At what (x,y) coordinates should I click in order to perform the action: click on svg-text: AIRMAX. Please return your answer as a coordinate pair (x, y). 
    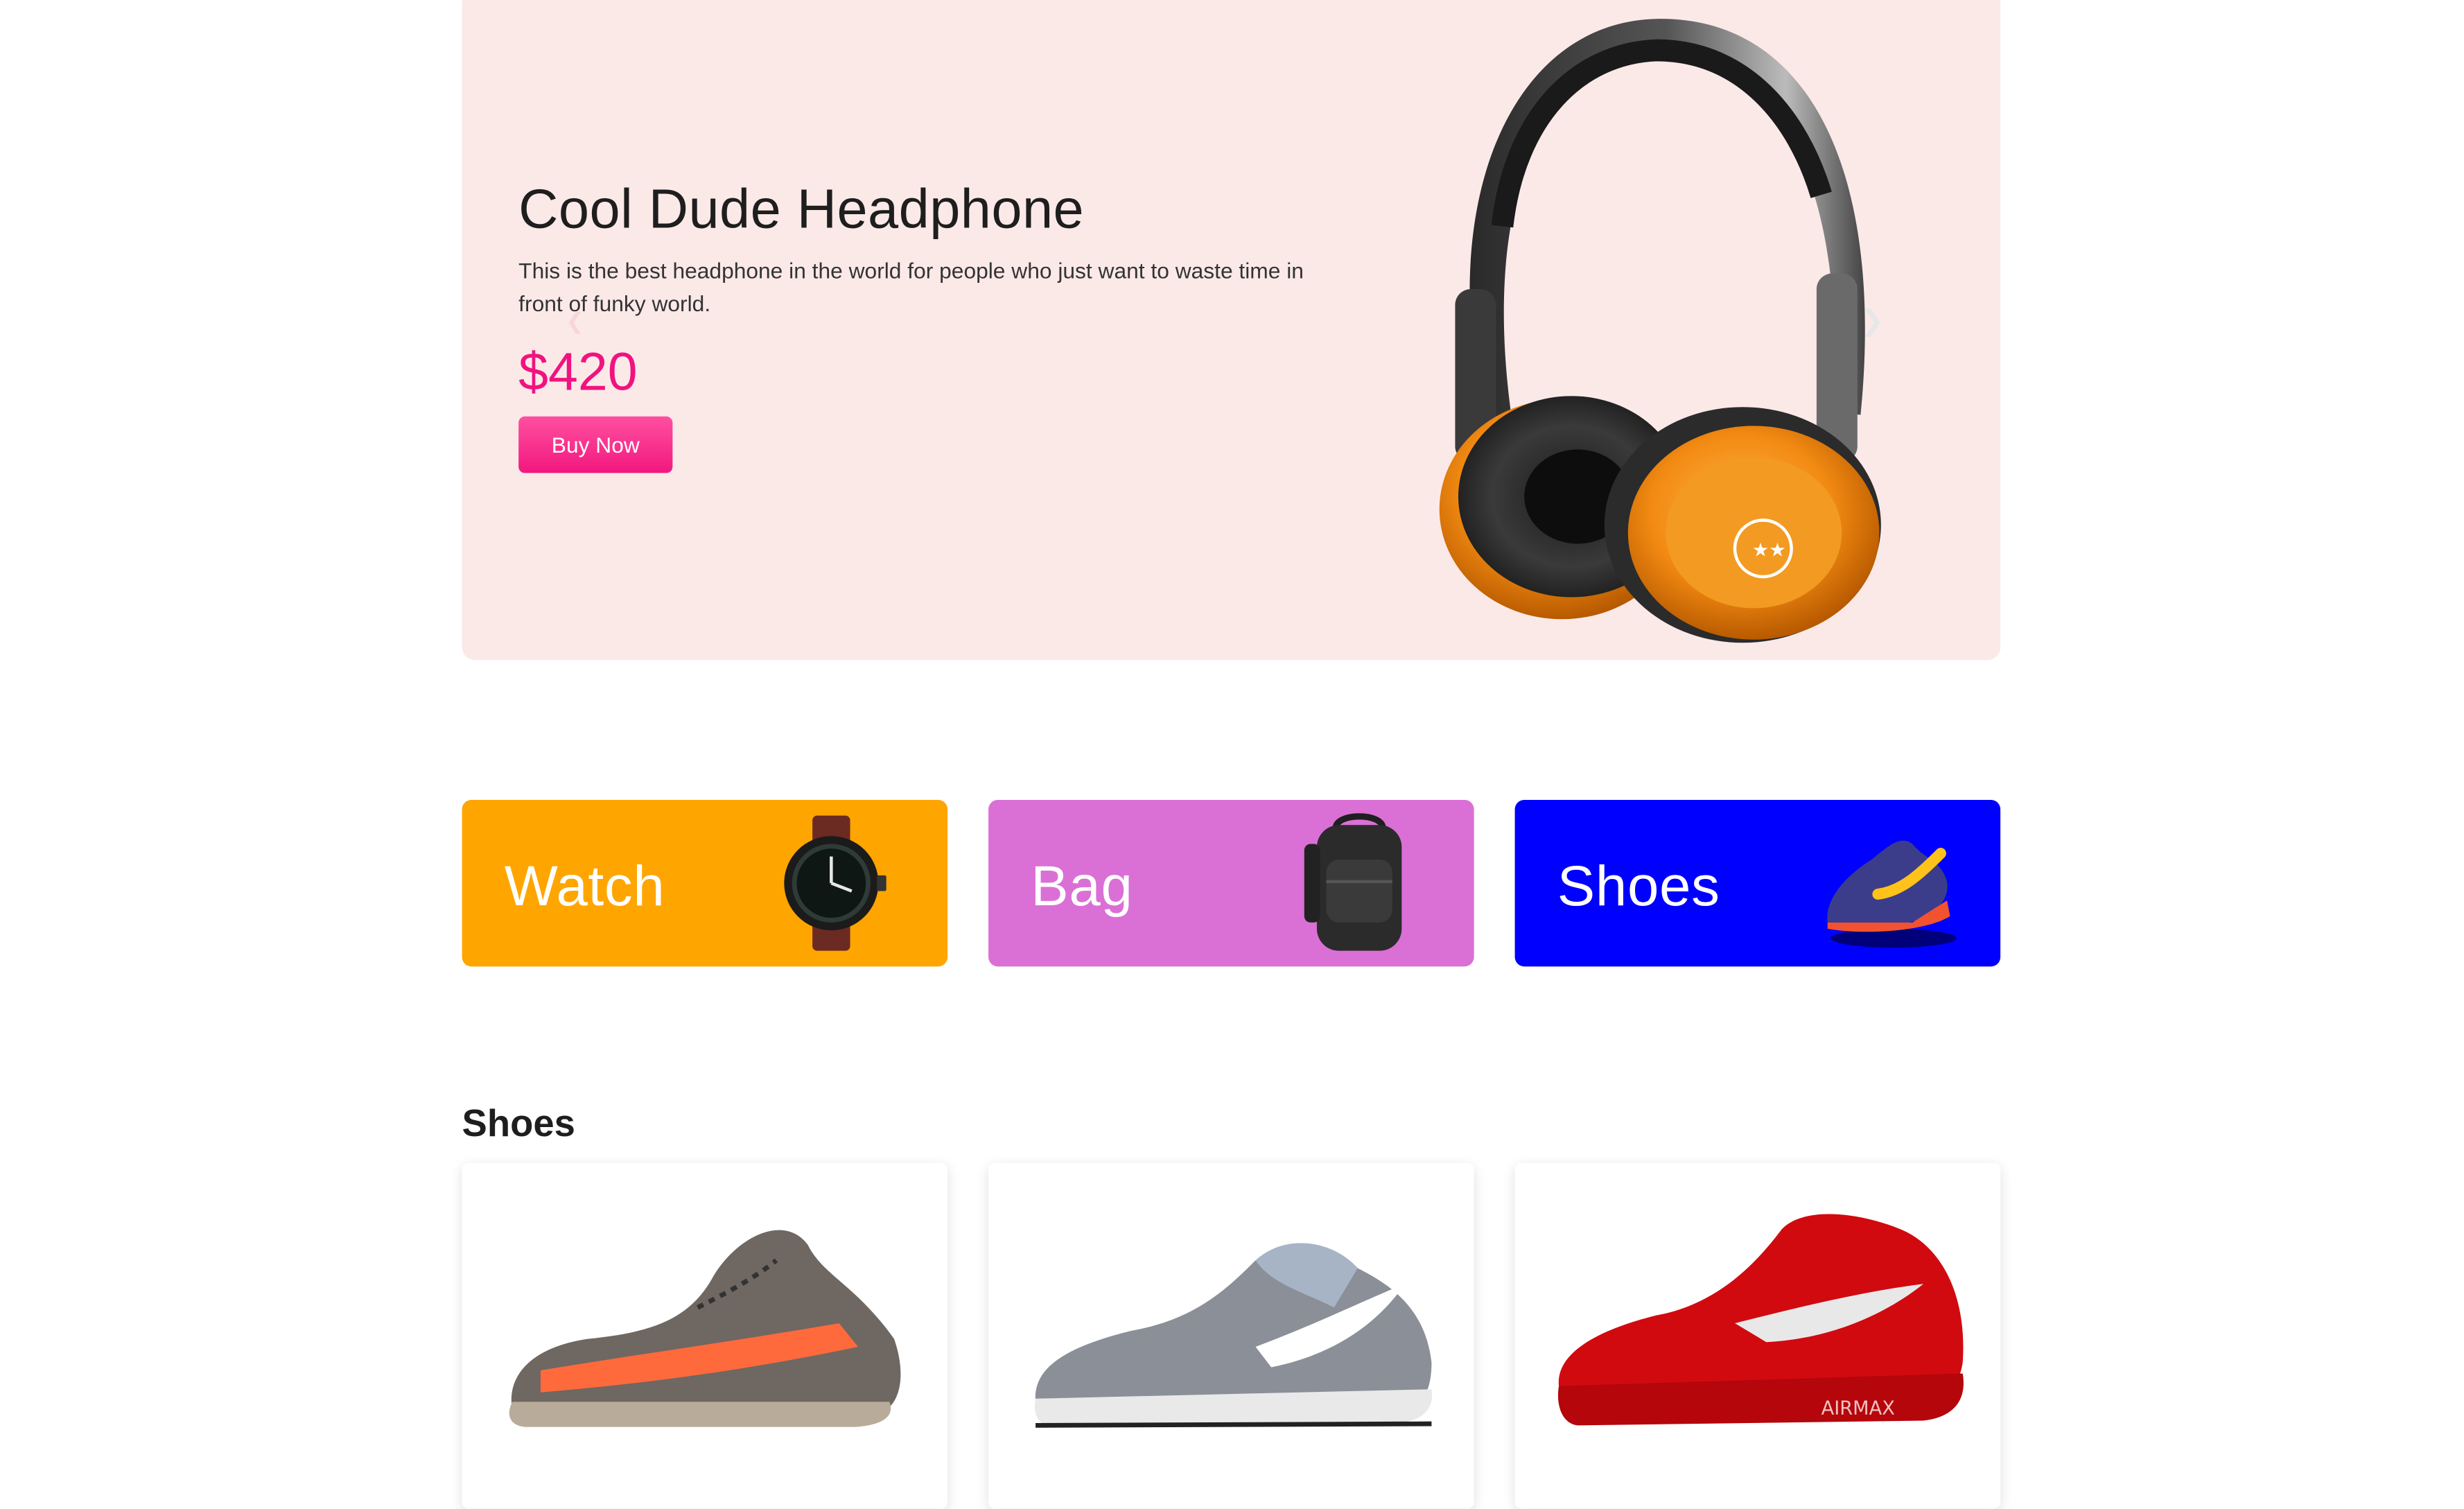
    Looking at the image, I should click on (1858, 1408).